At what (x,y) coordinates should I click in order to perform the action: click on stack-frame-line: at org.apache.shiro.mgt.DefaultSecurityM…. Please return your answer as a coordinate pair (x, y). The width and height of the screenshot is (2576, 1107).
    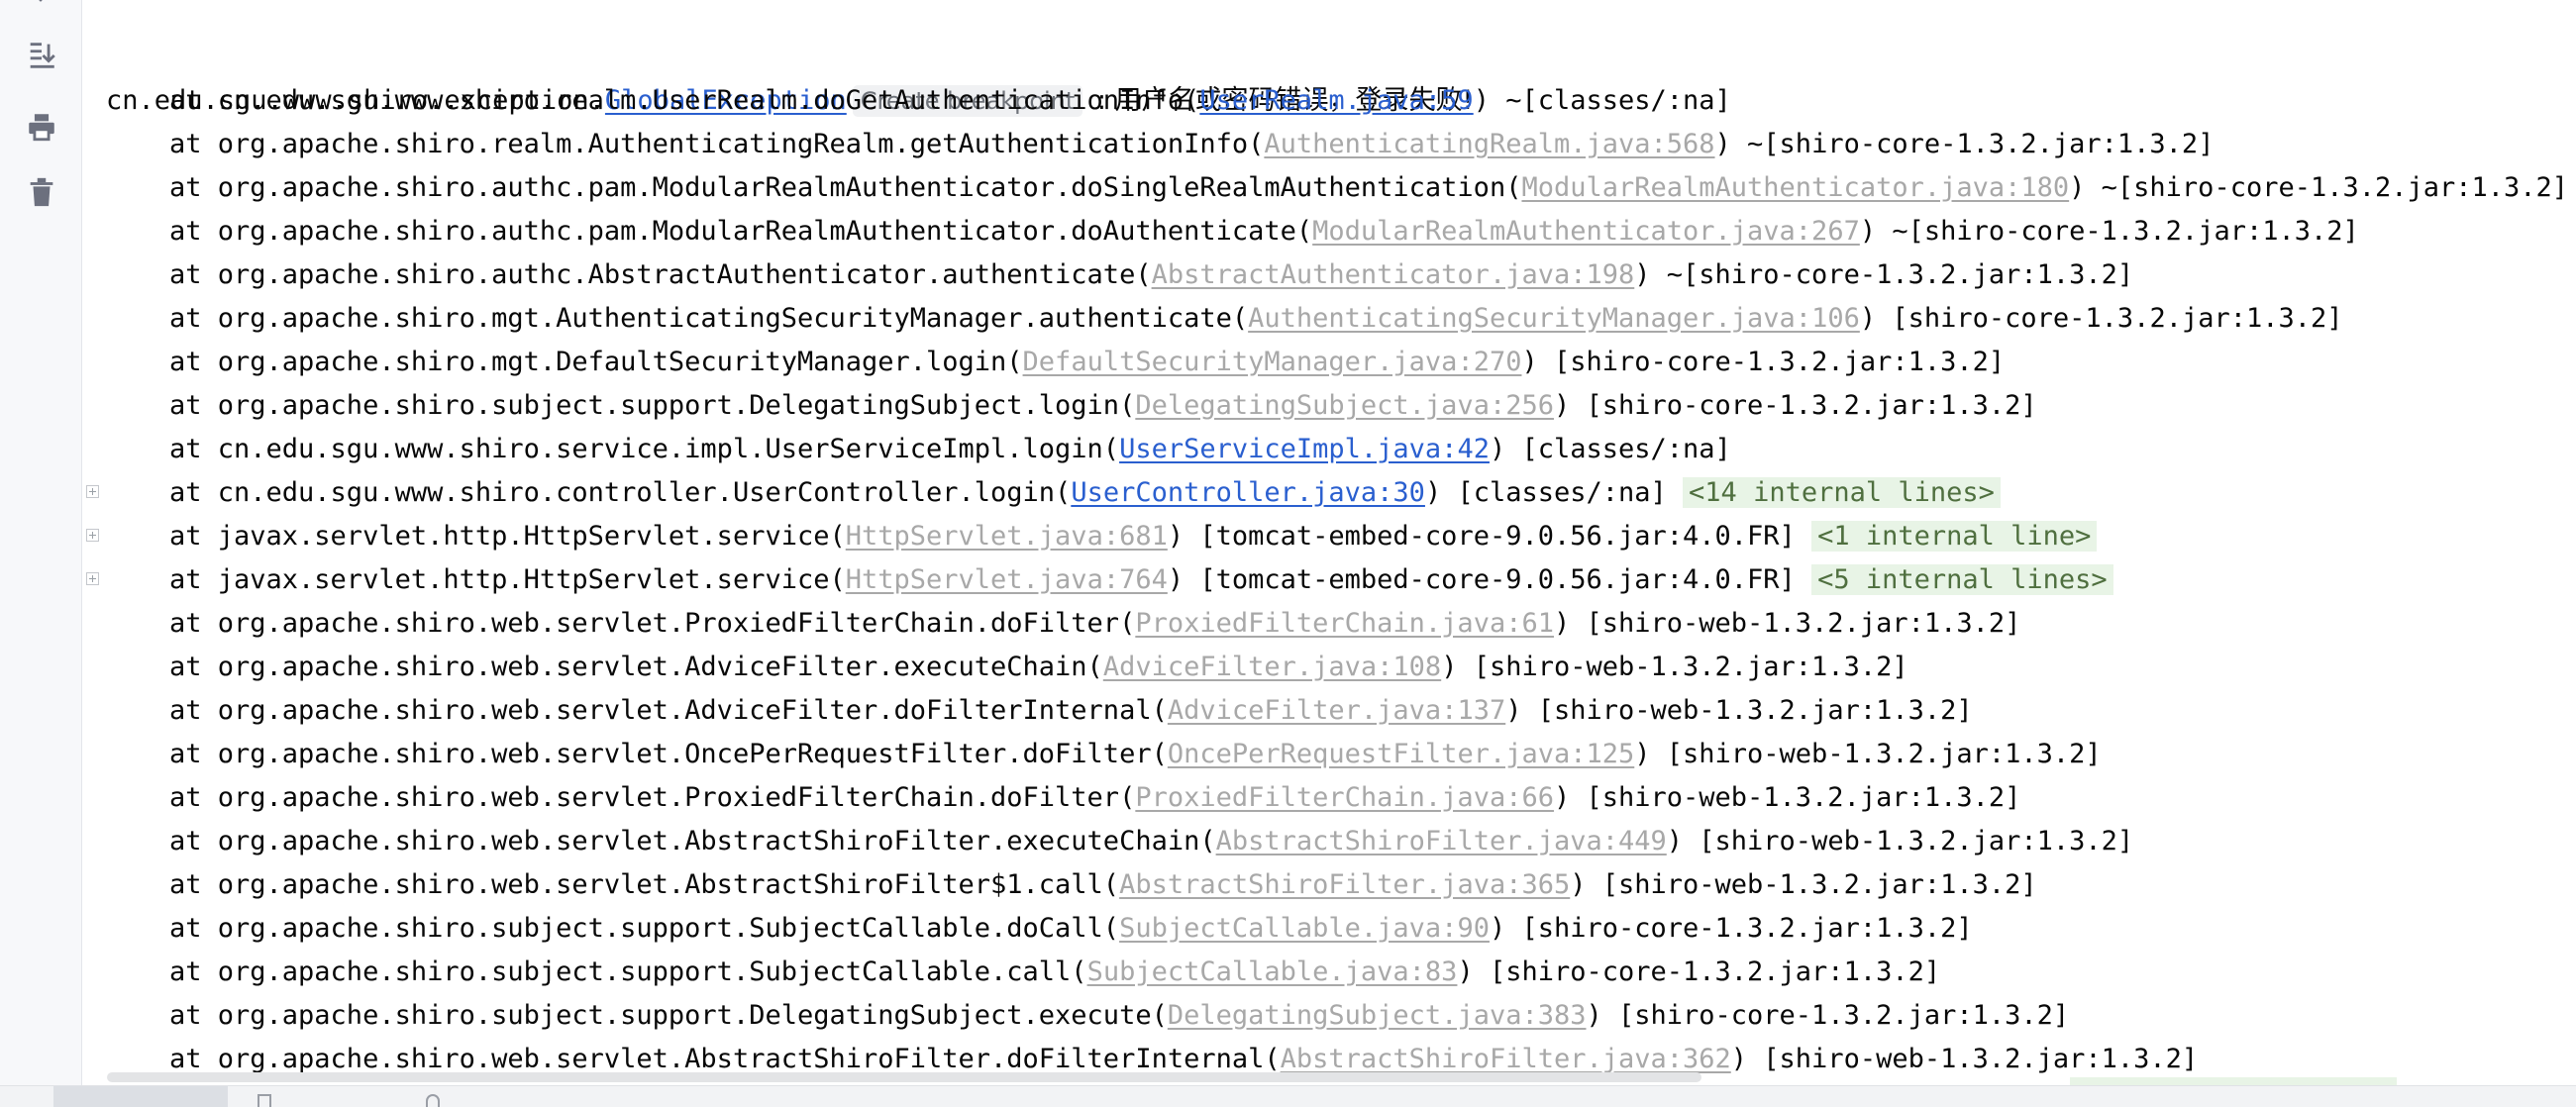
    Looking at the image, I should click on (1329, 362).